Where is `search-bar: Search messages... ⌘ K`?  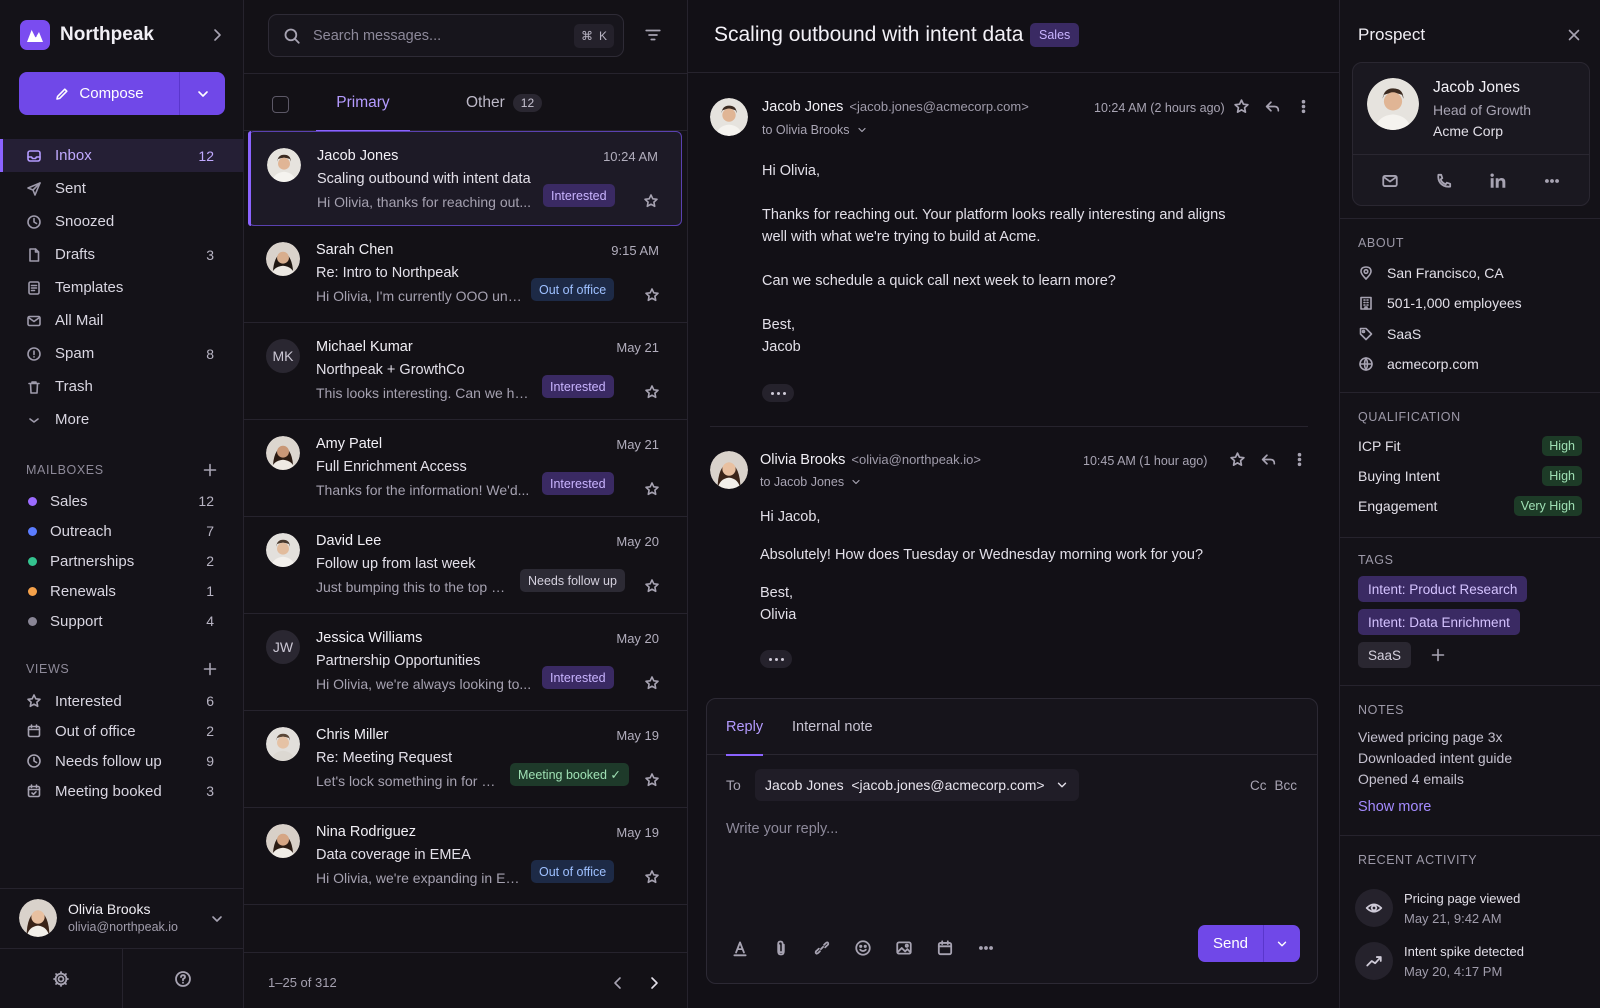 search-bar: Search messages... ⌘ K is located at coordinates (446, 35).